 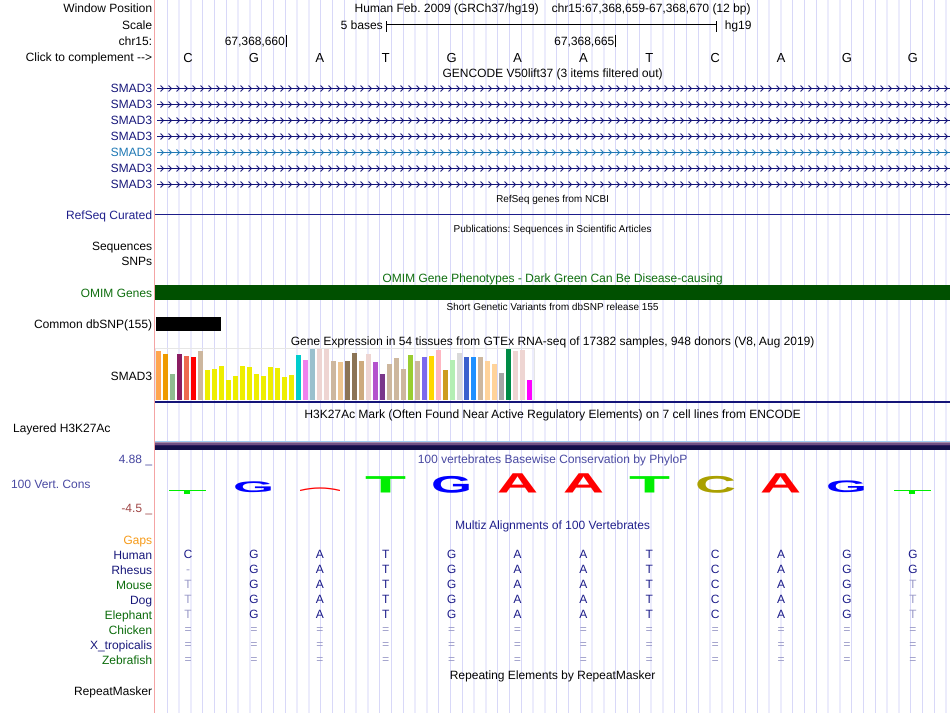 What do you see at coordinates (116, 293) in the screenshot?
I see `track-label: OMIM Genes` at bounding box center [116, 293].